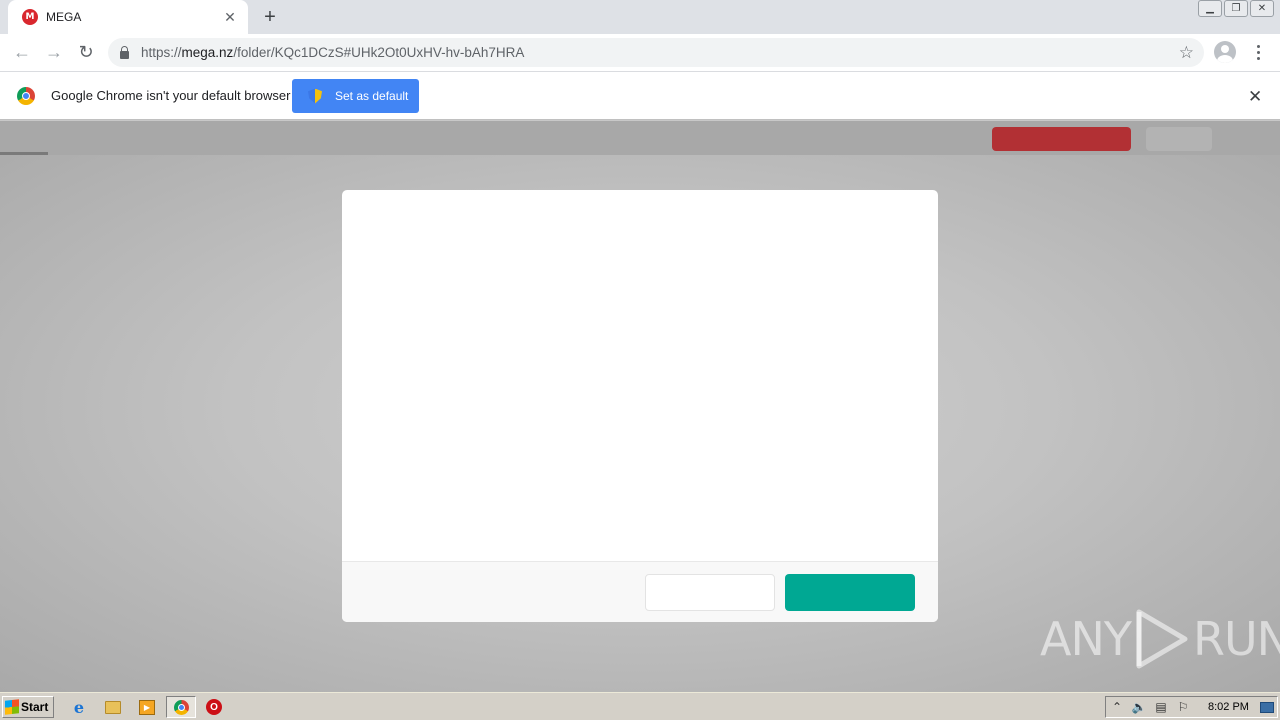 The width and height of the screenshot is (1280, 720). What do you see at coordinates (207, 52) in the screenshot?
I see `url-host: mega.nz` at bounding box center [207, 52].